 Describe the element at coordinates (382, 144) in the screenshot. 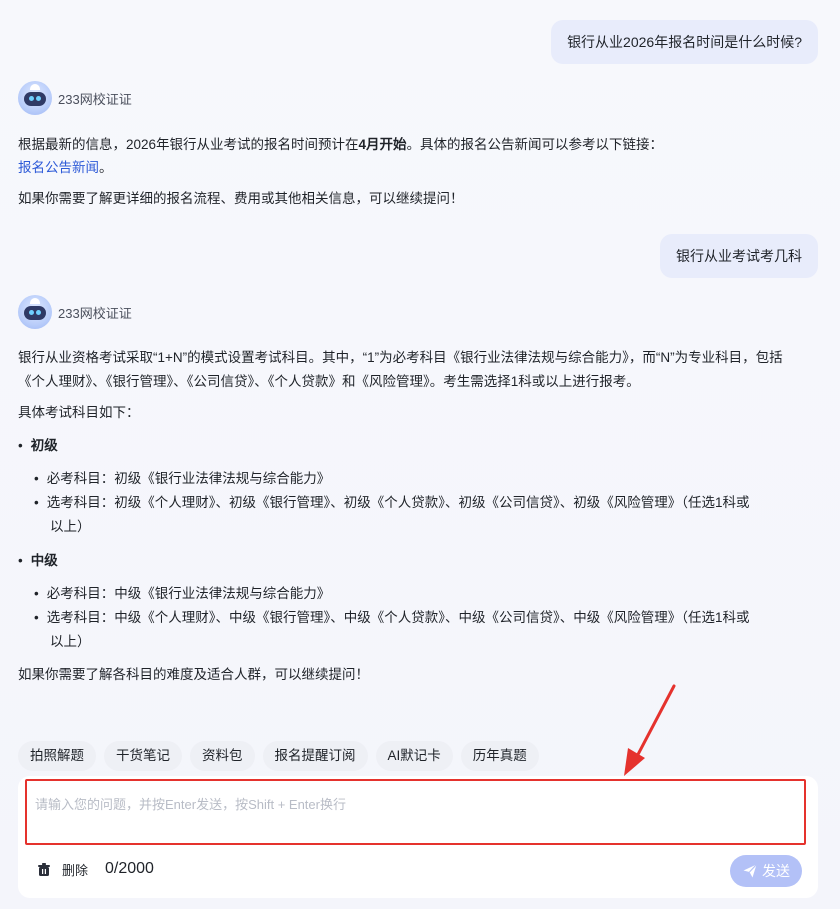

I see `answer-bold-text: 4月开始` at that location.